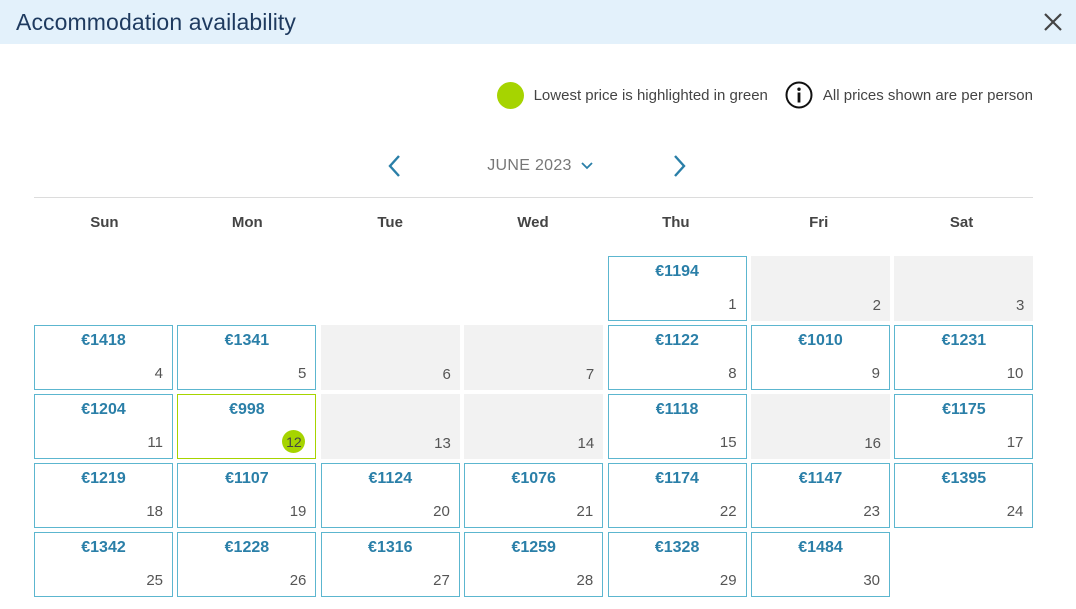 This screenshot has width=1076, height=609. What do you see at coordinates (540, 166) in the screenshot?
I see `month-select: JUNE 2023` at bounding box center [540, 166].